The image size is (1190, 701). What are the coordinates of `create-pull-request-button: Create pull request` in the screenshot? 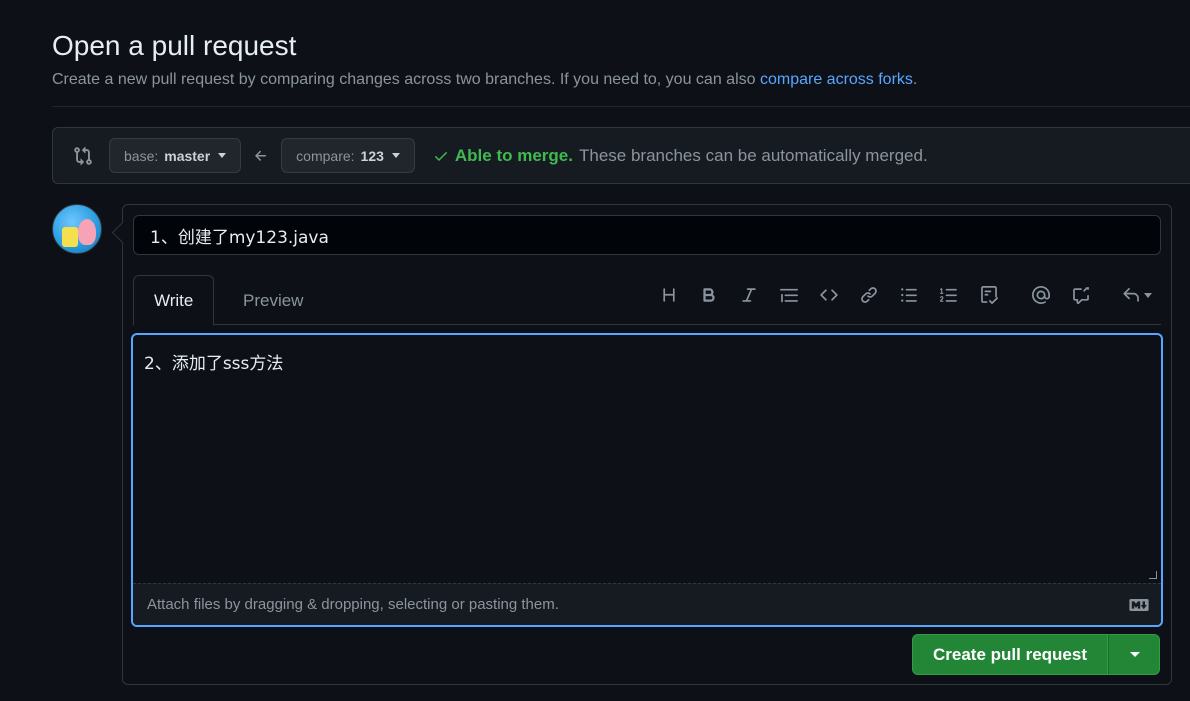 It's located at (1010, 654).